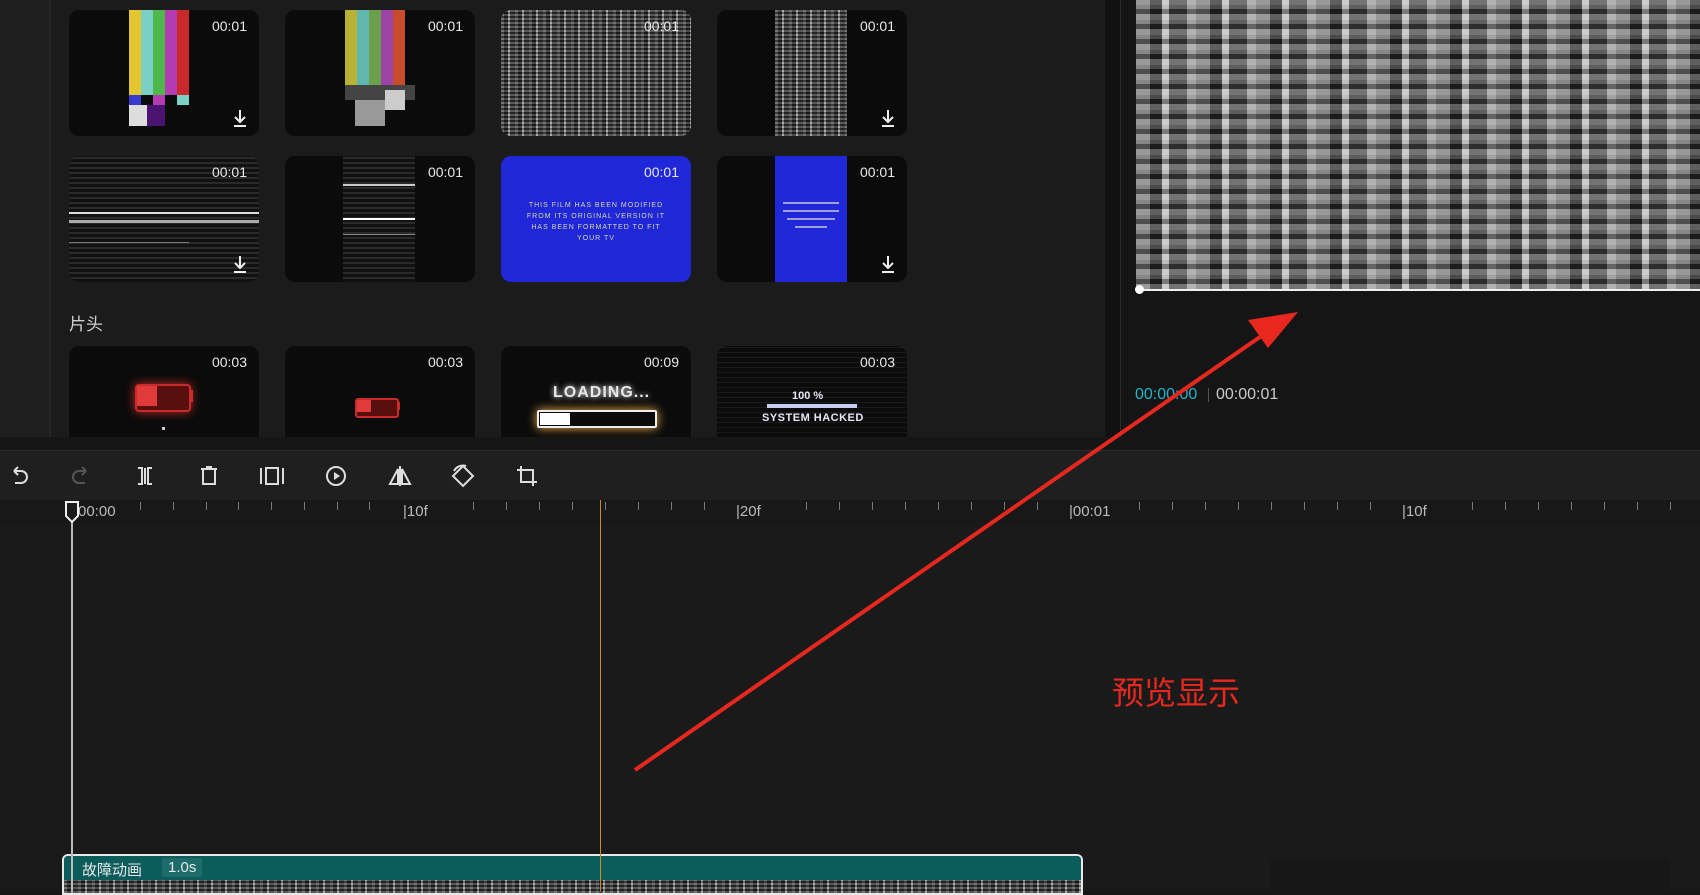  What do you see at coordinates (86, 324) in the screenshot?
I see `section-title-intro: 片头` at bounding box center [86, 324].